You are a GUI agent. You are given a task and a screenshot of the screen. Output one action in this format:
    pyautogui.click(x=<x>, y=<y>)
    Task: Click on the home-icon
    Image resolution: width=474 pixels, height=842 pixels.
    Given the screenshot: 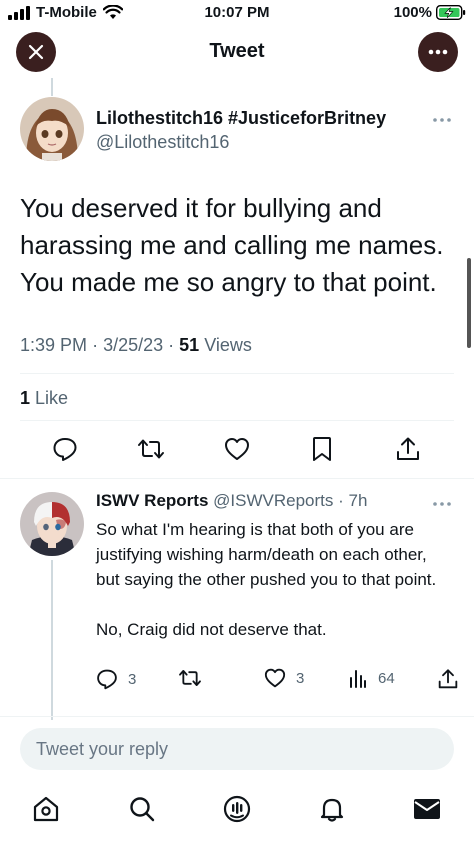 What is the action you would take?
    pyautogui.click(x=46, y=809)
    